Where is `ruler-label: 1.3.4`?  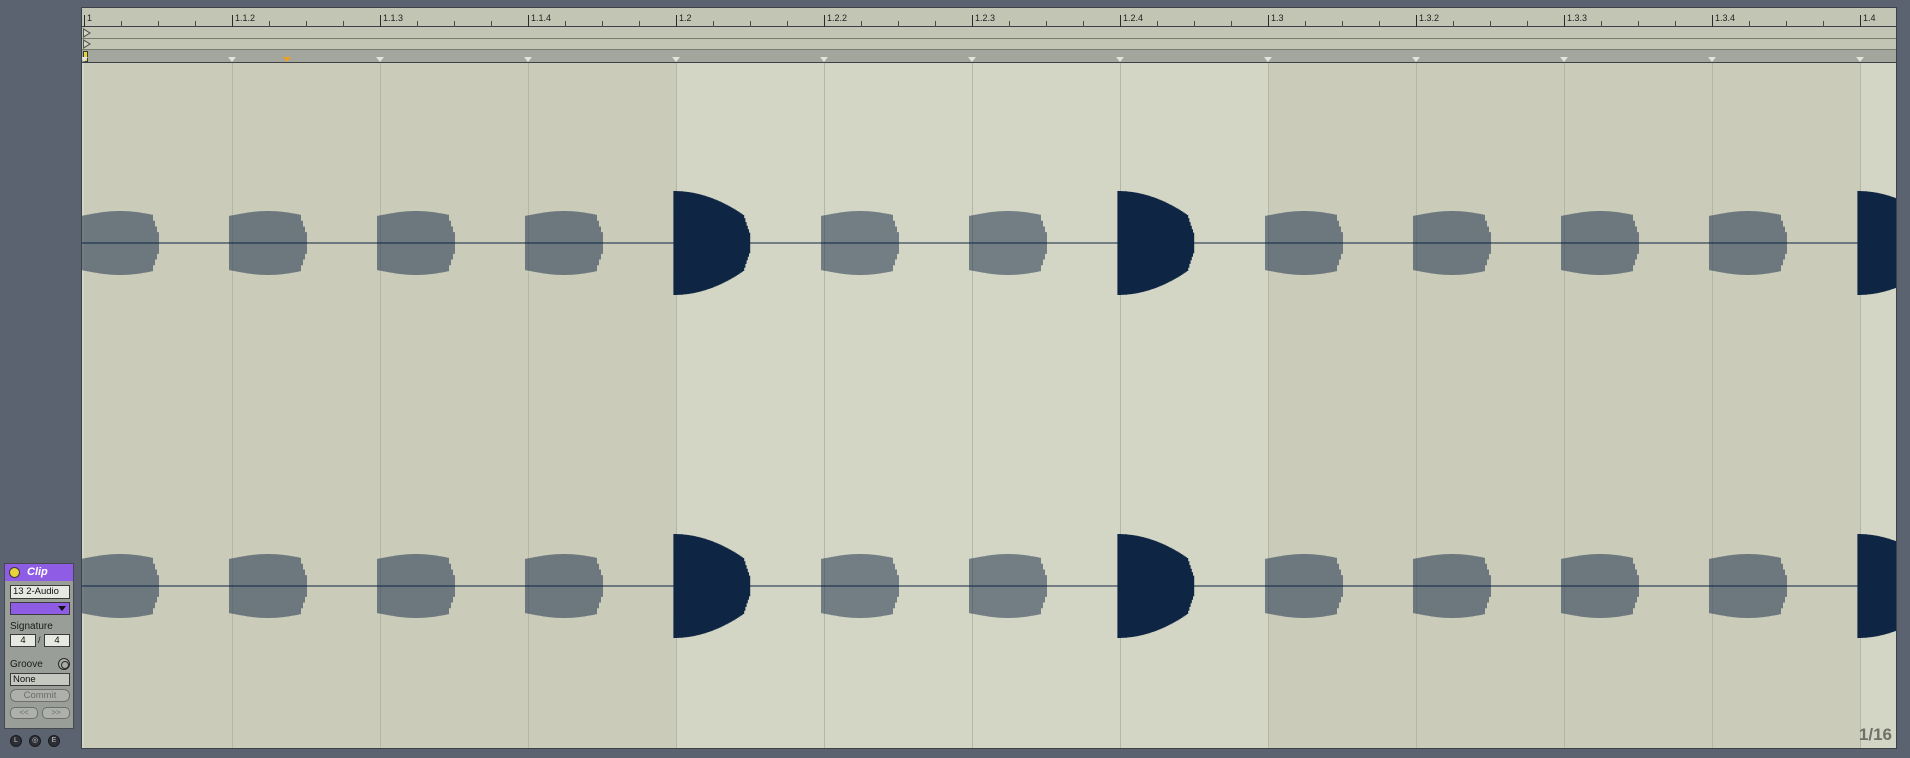 ruler-label: 1.3.4 is located at coordinates (1725, 18).